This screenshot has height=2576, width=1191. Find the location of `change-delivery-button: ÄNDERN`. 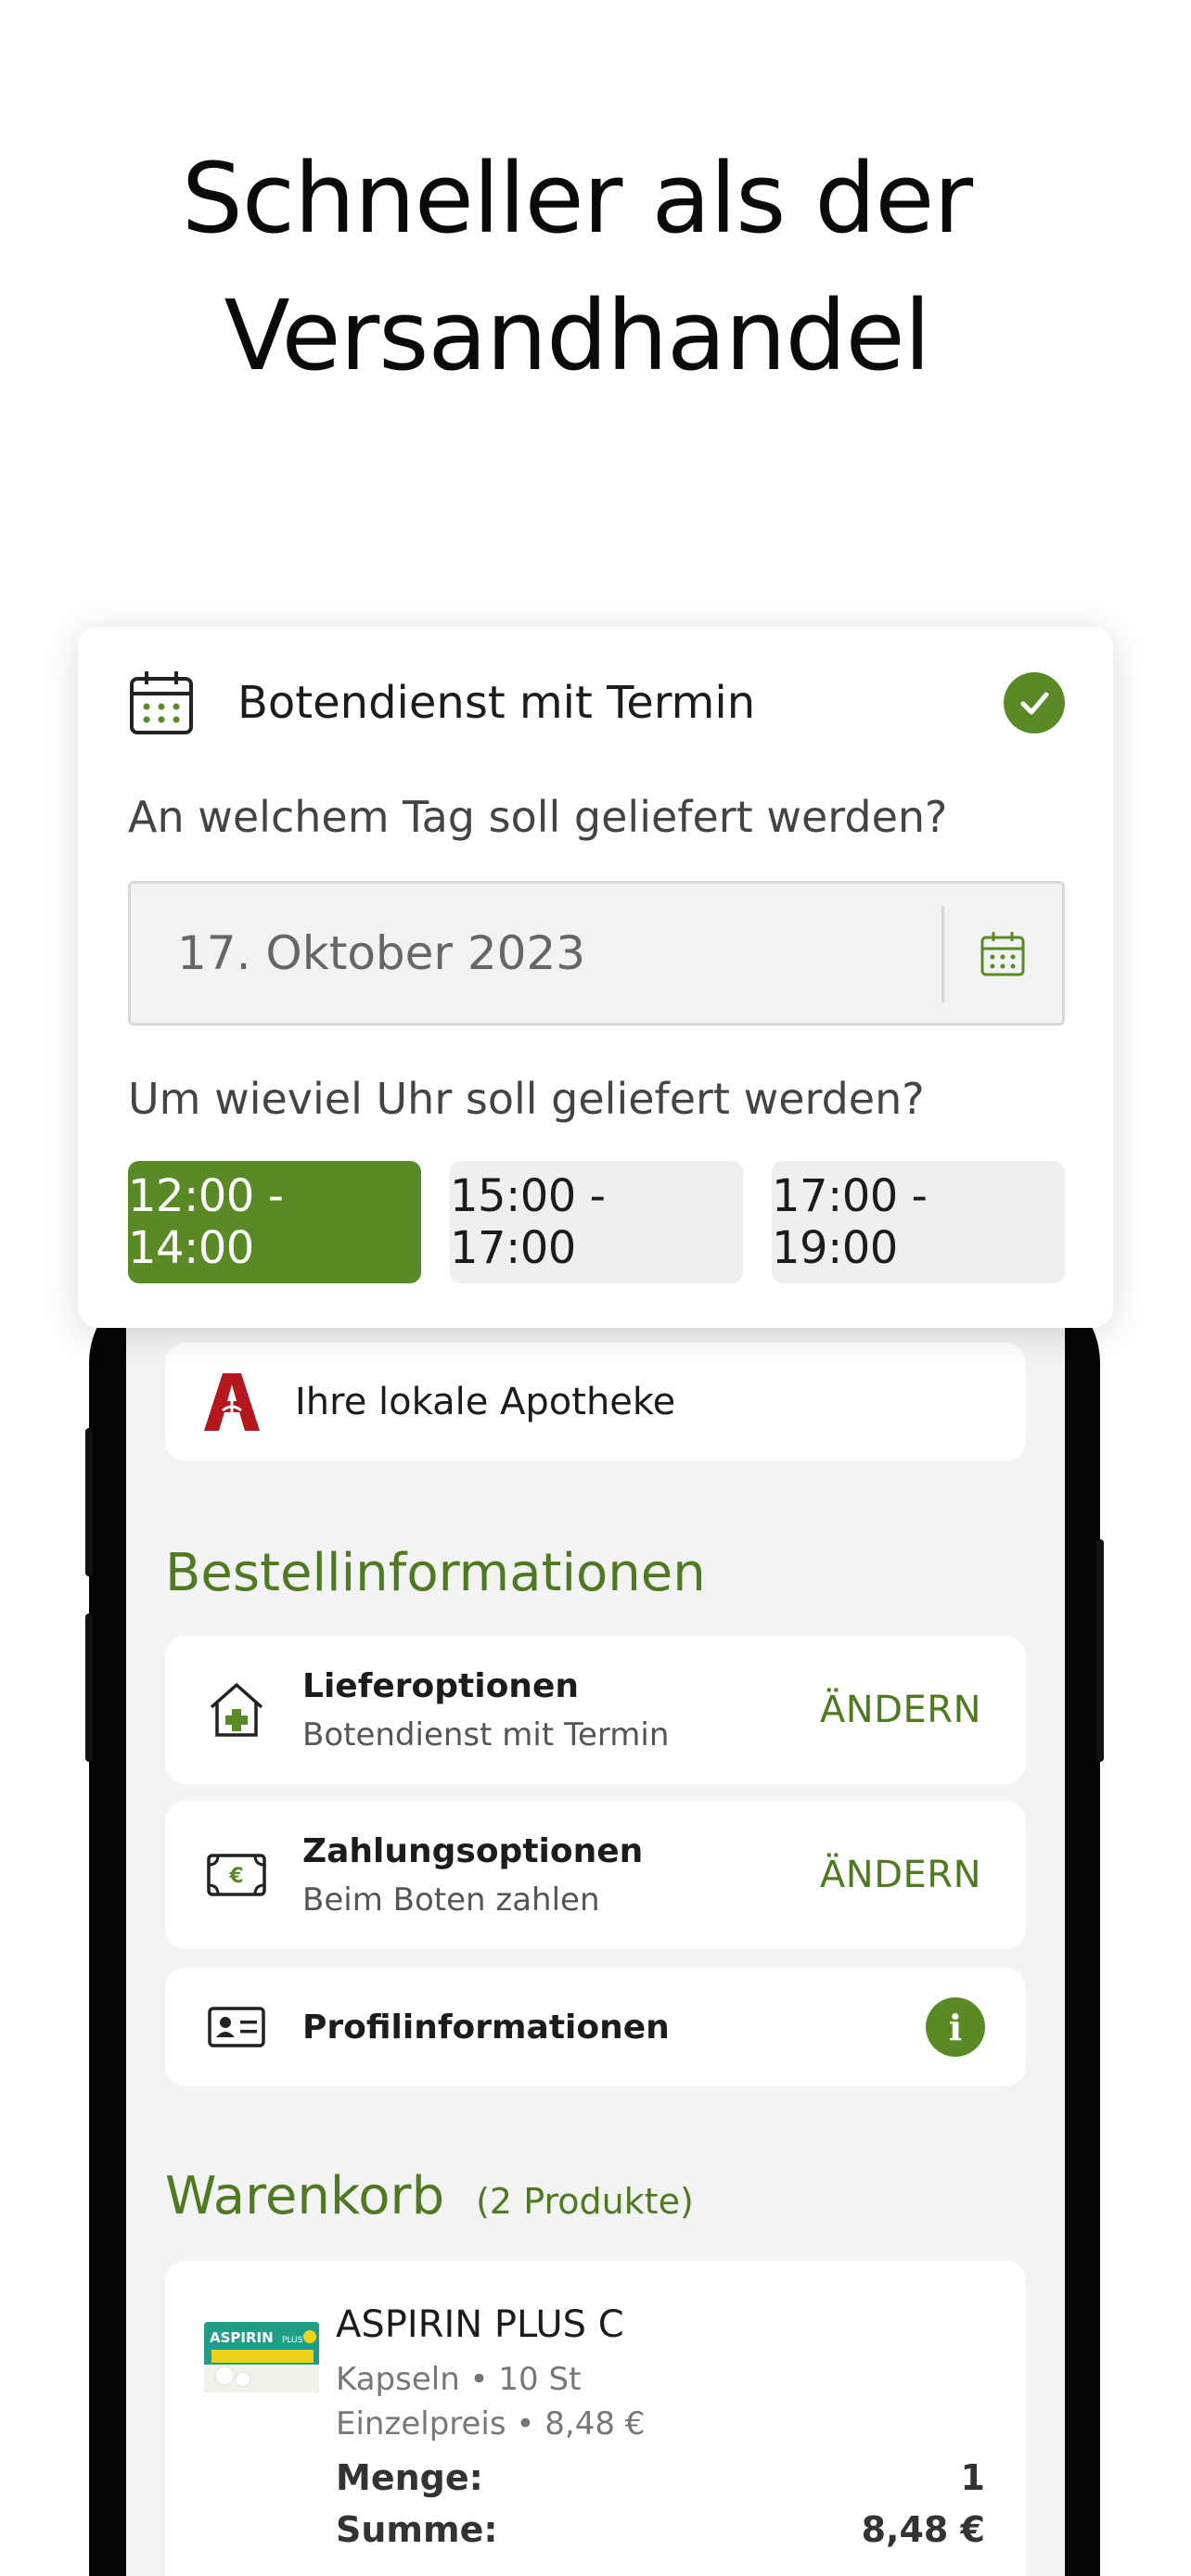

change-delivery-button: ÄNDERN is located at coordinates (900, 1710).